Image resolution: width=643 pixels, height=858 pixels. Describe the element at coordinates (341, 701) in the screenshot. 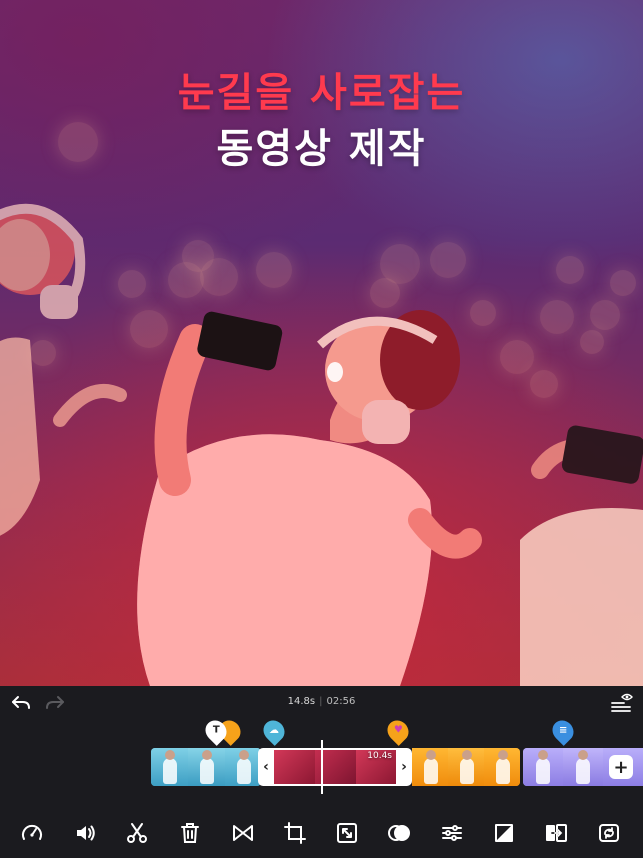

I see `total-time: 02:56` at that location.